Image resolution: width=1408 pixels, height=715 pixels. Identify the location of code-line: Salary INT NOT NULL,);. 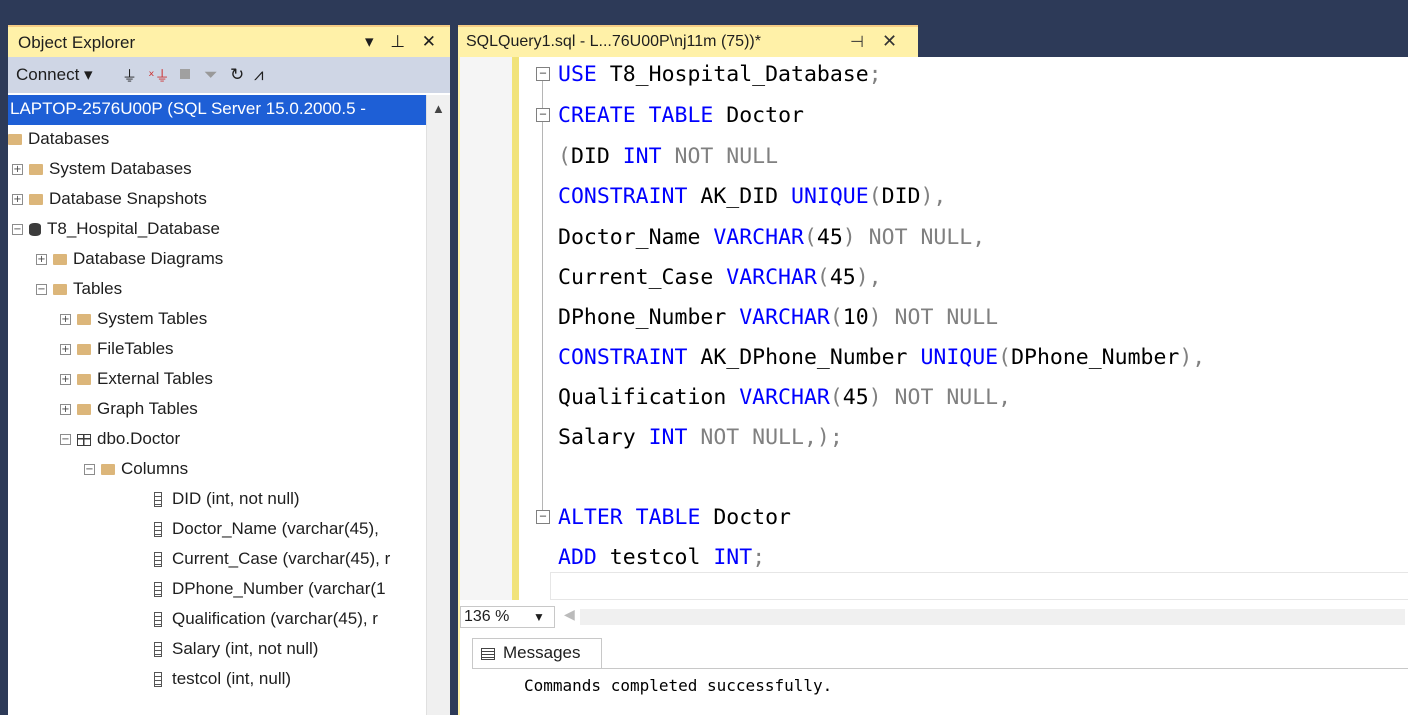
(700, 437).